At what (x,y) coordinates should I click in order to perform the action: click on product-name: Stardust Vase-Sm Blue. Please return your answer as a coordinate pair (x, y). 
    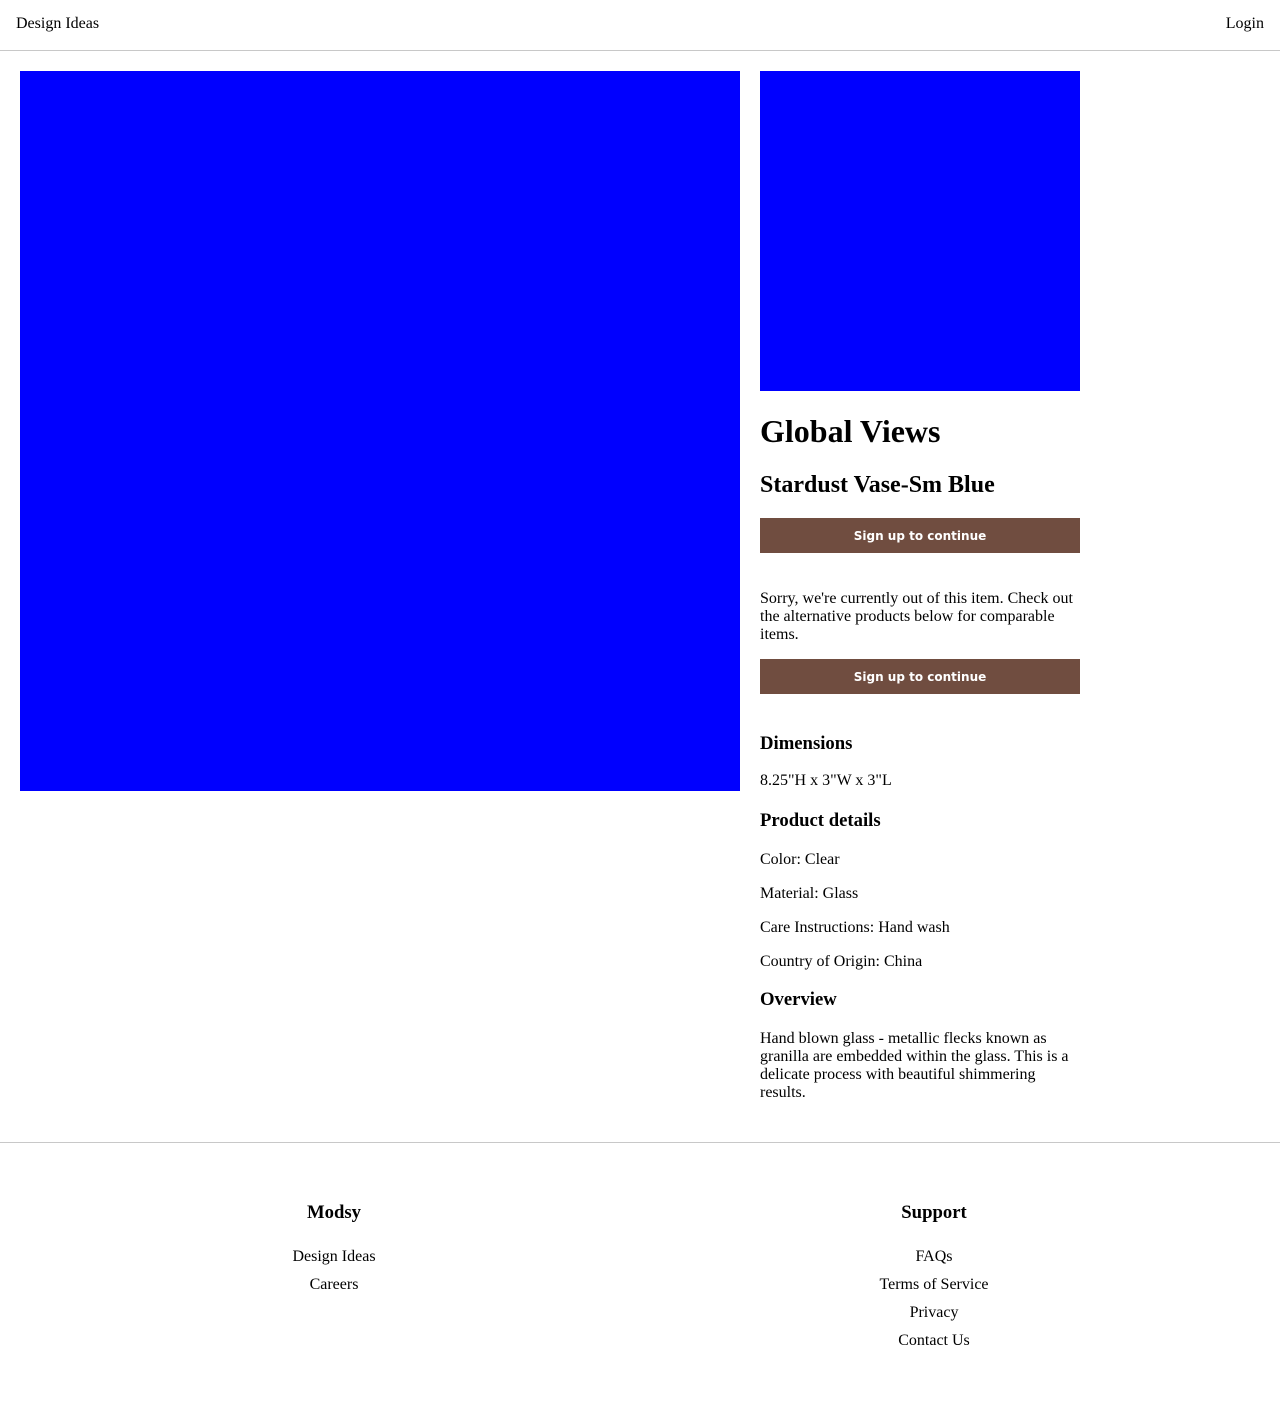
    Looking at the image, I should click on (877, 485).